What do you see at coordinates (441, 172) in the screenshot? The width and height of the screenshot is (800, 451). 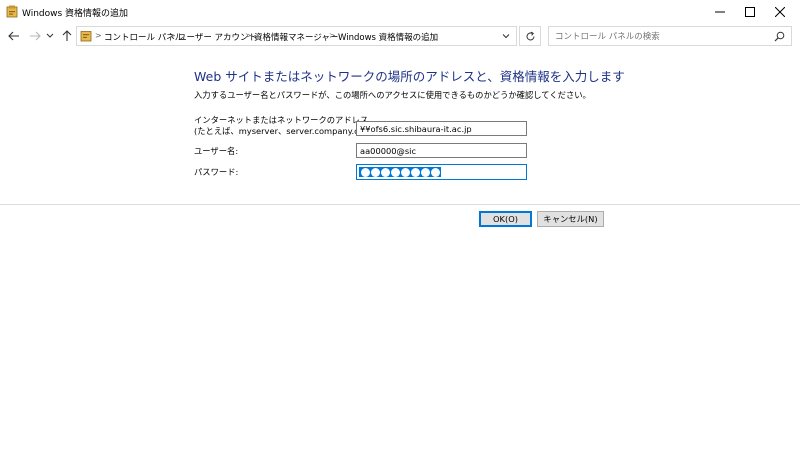 I see `password-field` at bounding box center [441, 172].